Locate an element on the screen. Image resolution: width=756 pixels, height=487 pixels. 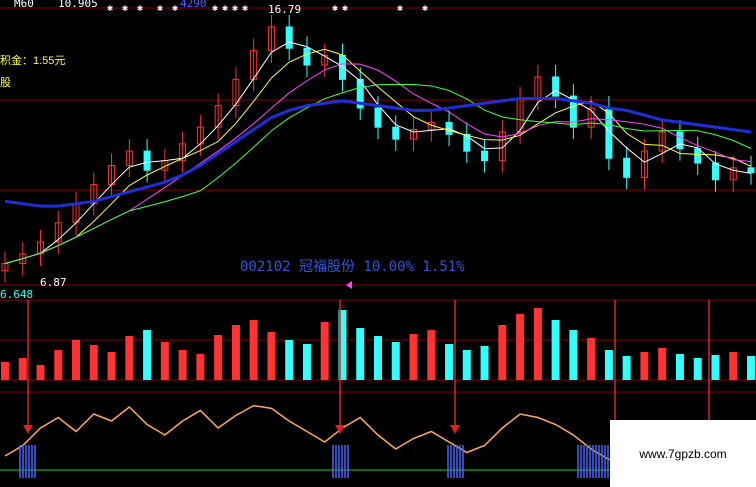
low-label: 6.87 is located at coordinates (53, 282).